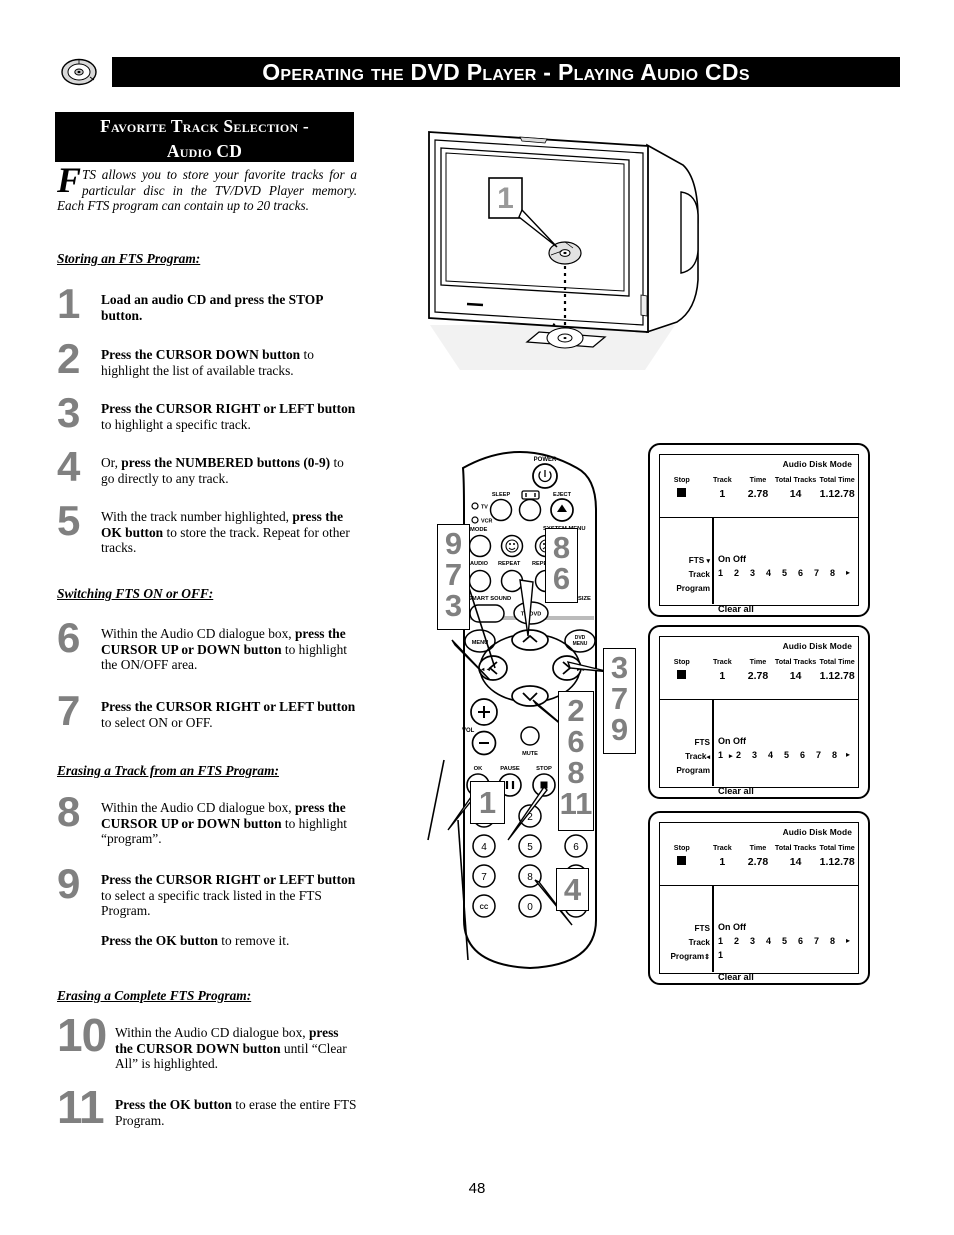 This screenshot has height=1235, width=954. Describe the element at coordinates (584, 599) in the screenshot. I see `remote-label-size: SIZE` at that location.